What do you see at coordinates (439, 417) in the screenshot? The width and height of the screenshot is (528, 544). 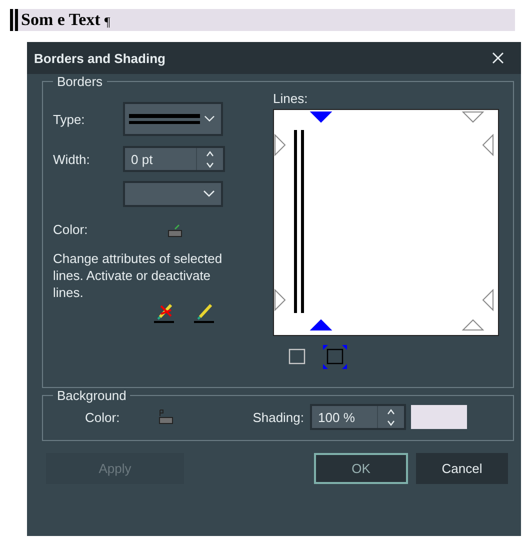 I see `shading-color-swatch` at bounding box center [439, 417].